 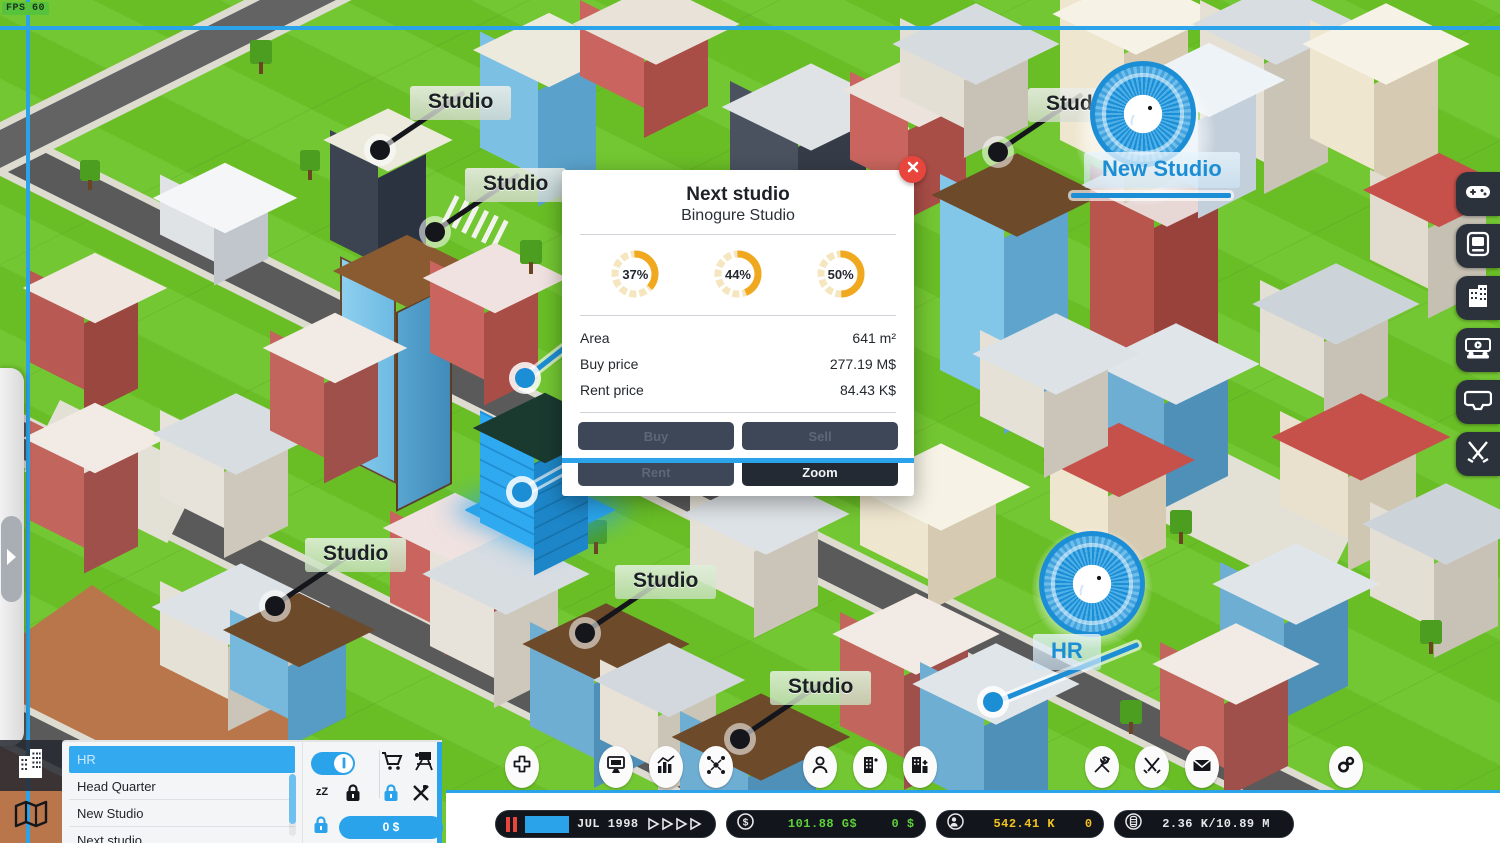 I want to click on swords-icon, so click(x=1478, y=454).